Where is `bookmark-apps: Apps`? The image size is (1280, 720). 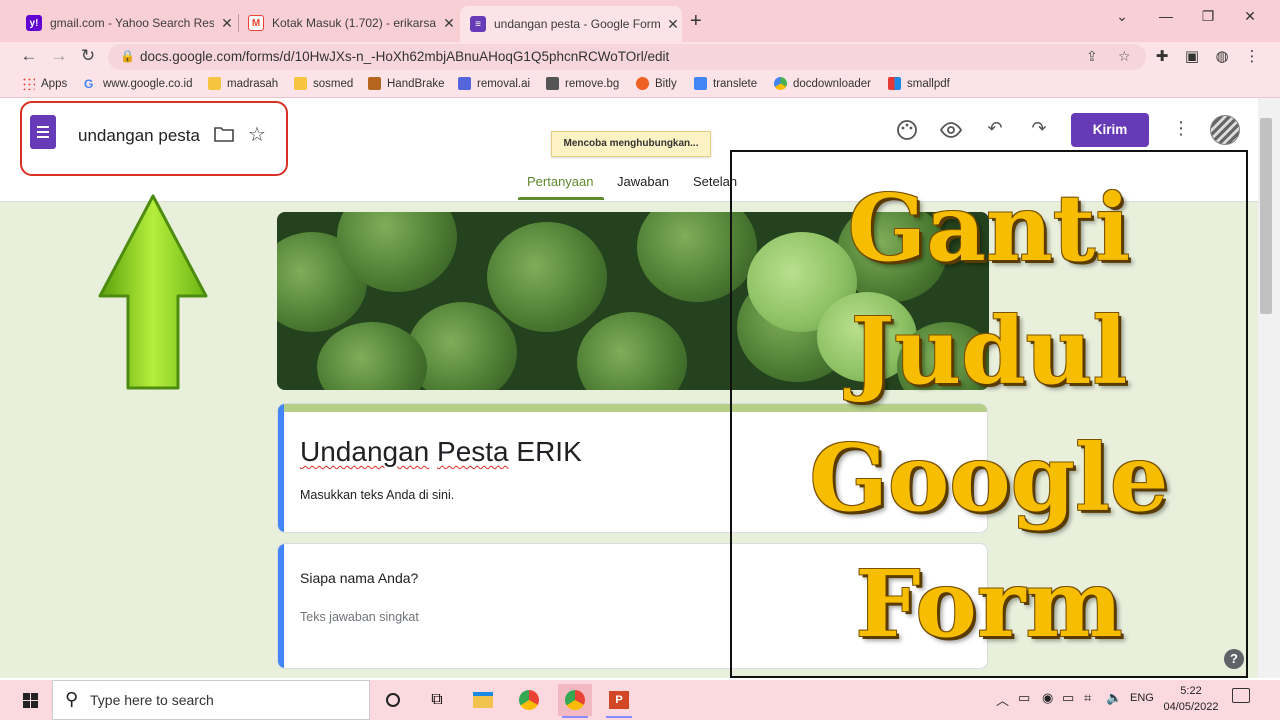
bookmark-apps: Apps is located at coordinates (44, 83).